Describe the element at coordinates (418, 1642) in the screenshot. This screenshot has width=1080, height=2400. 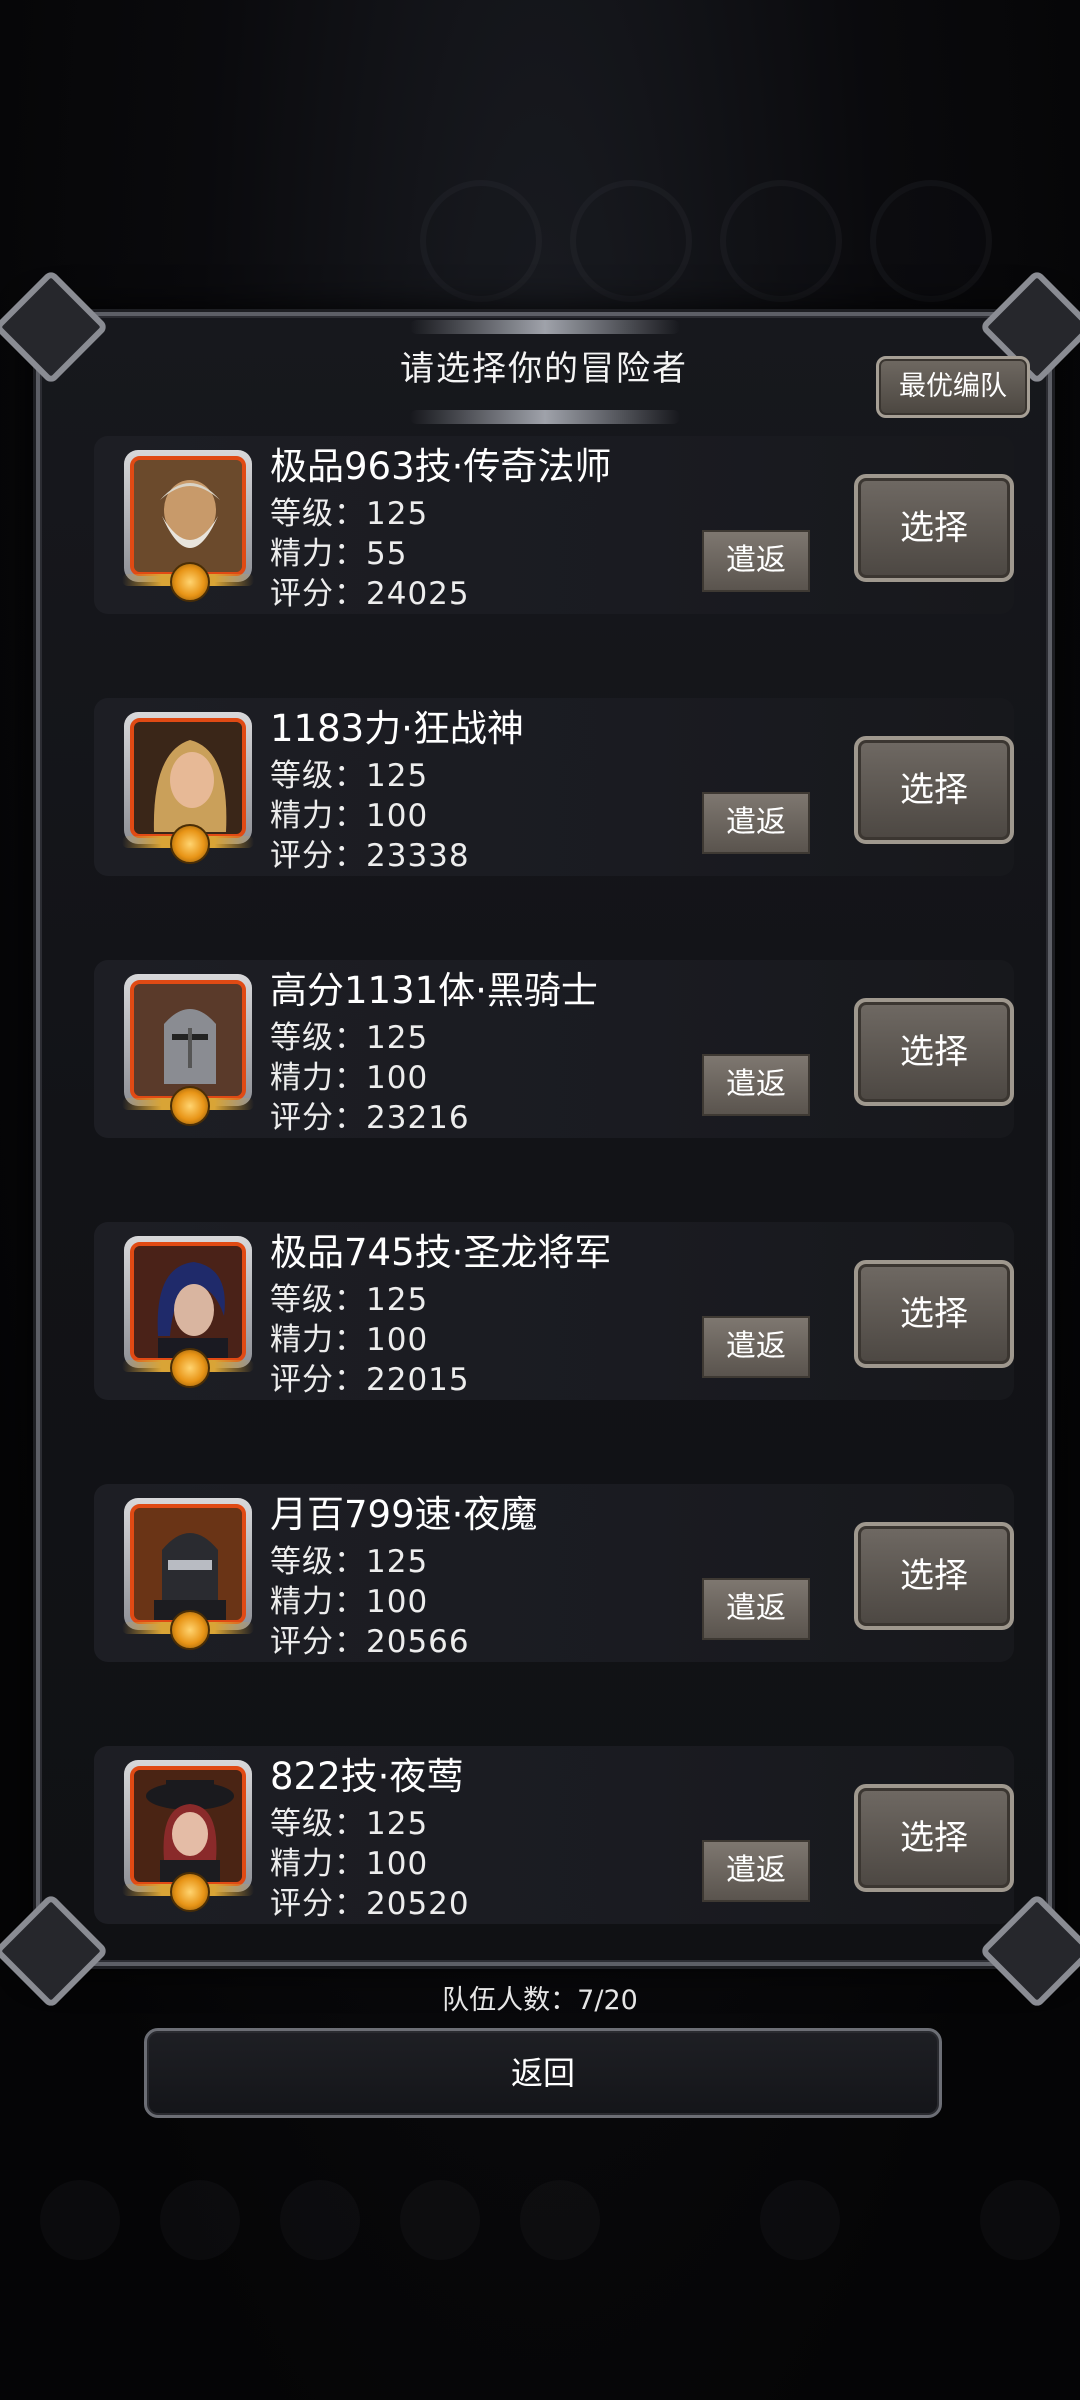
I see `score-value: 20566` at that location.